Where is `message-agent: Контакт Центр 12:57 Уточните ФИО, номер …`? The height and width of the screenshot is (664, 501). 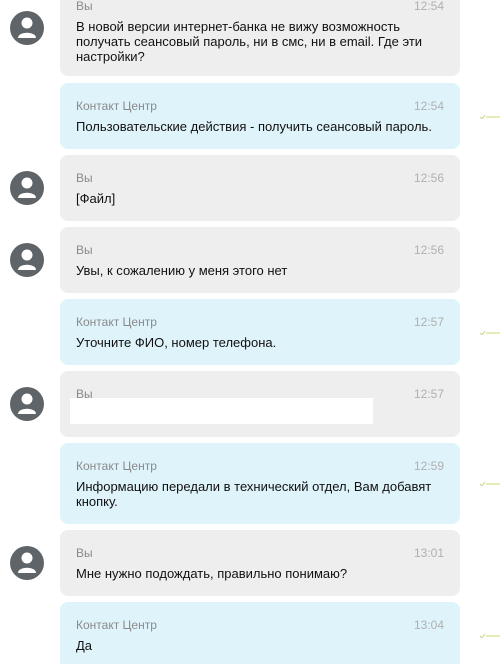 message-agent: Контакт Центр 12:57 Уточните ФИО, номер … is located at coordinates (260, 332).